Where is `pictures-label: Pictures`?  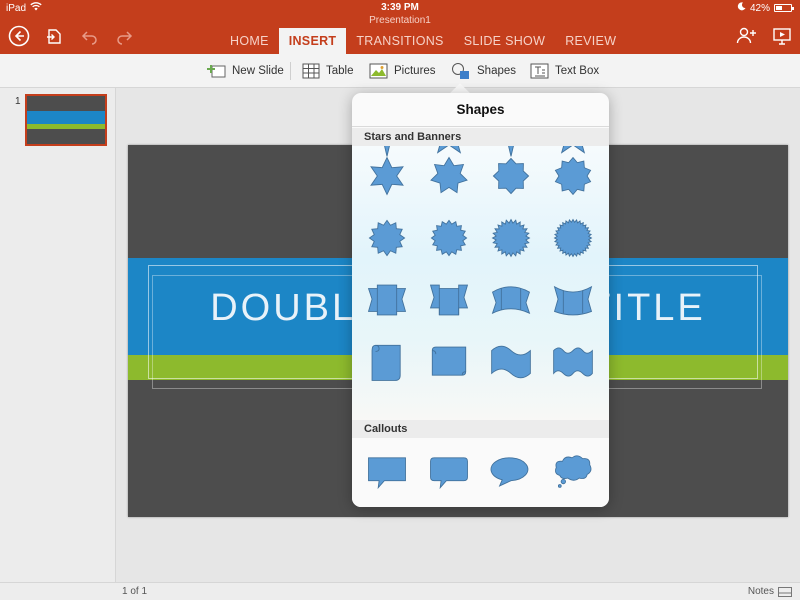
pictures-label: Pictures is located at coordinates (415, 71).